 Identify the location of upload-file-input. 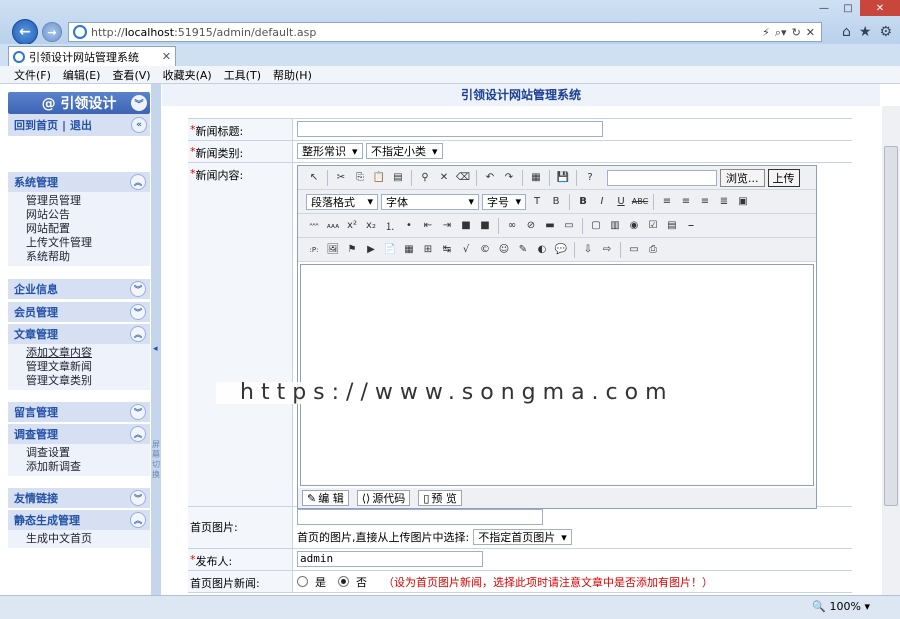
(662, 177).